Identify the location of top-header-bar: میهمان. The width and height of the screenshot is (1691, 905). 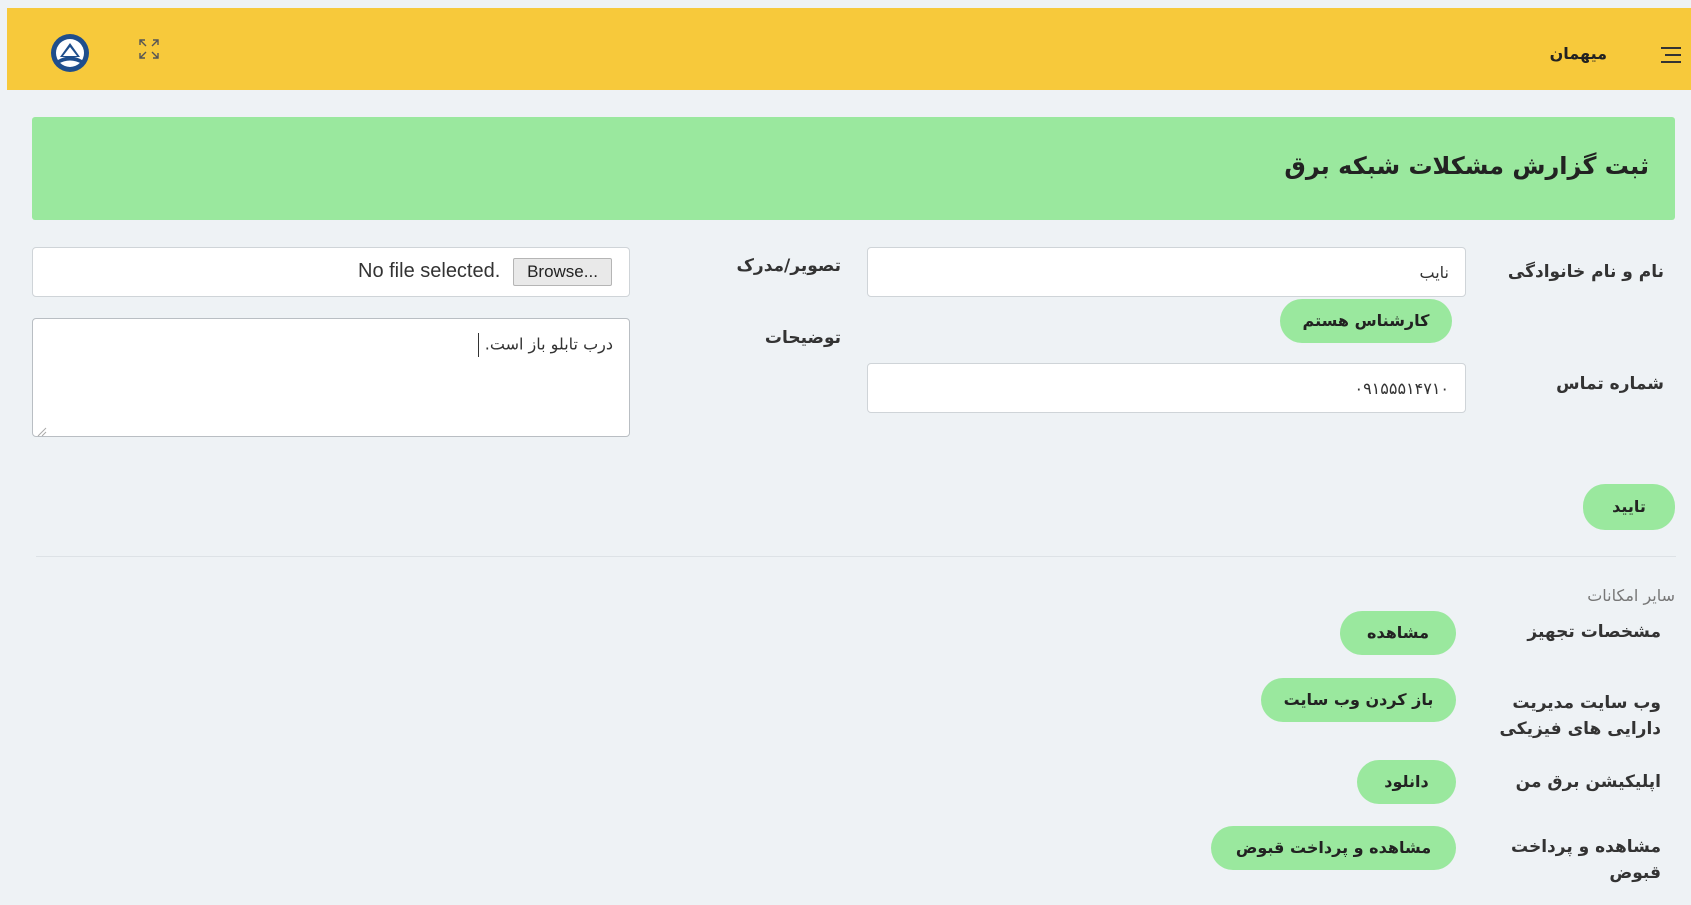
(849, 49).